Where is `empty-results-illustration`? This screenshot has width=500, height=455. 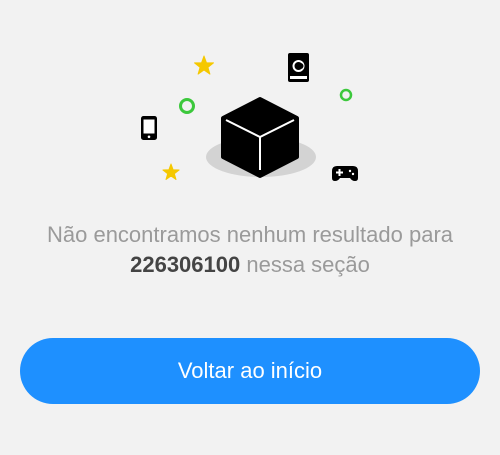
empty-results-illustration is located at coordinates (249, 117).